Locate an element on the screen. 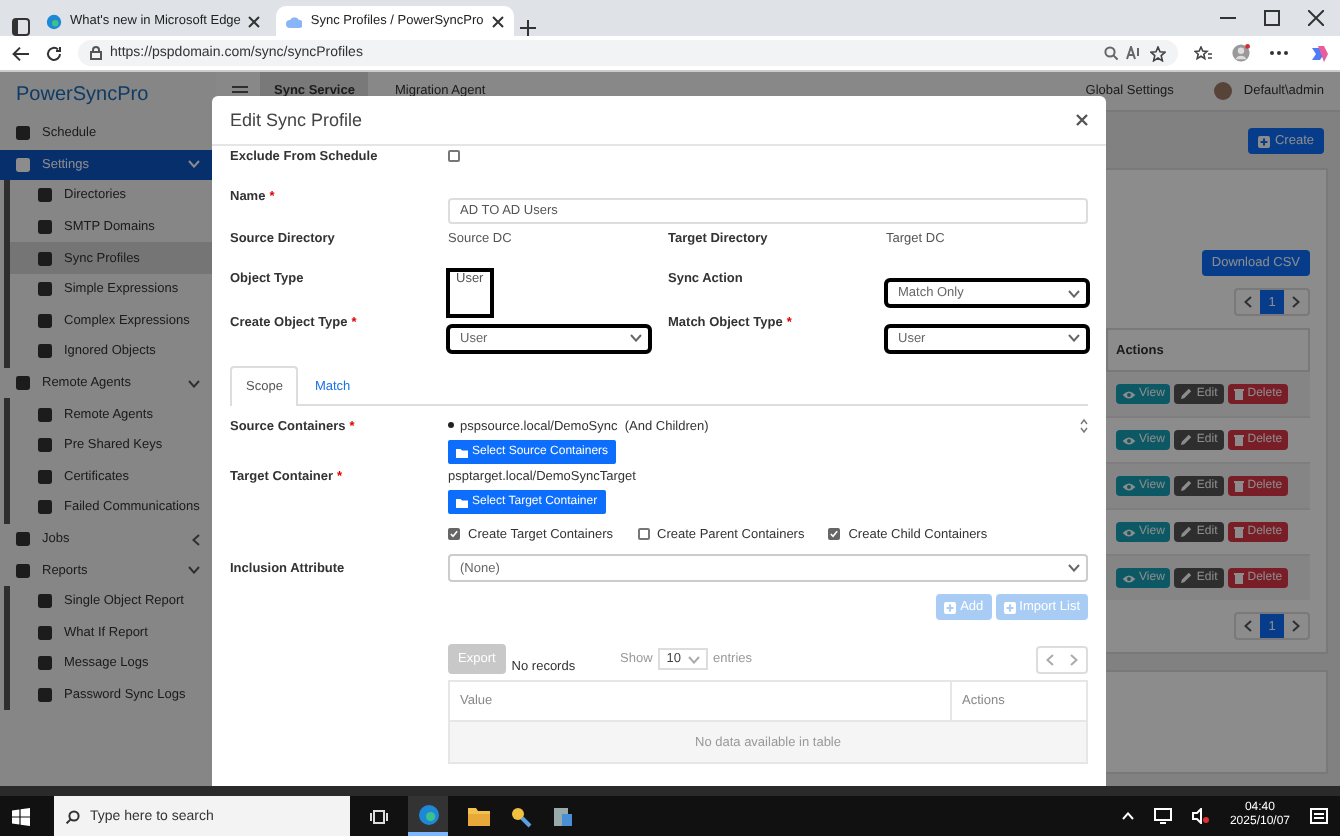 This screenshot has width=1340, height=836. windows-icon is located at coordinates (21, 816).